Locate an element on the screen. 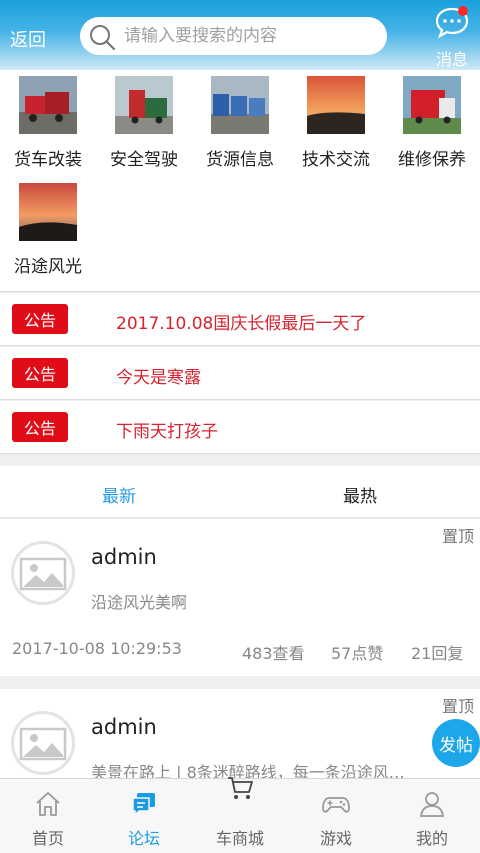 Image resolution: width=480 pixels, height=853 pixels. tech-exchange-thumbnail is located at coordinates (336, 105).